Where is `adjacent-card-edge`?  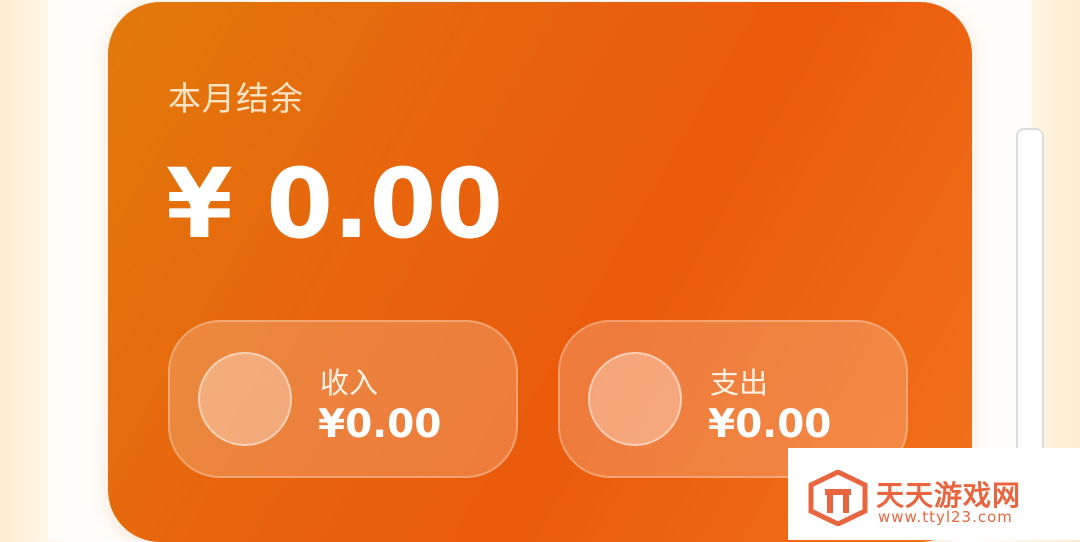 adjacent-card-edge is located at coordinates (1030, 310).